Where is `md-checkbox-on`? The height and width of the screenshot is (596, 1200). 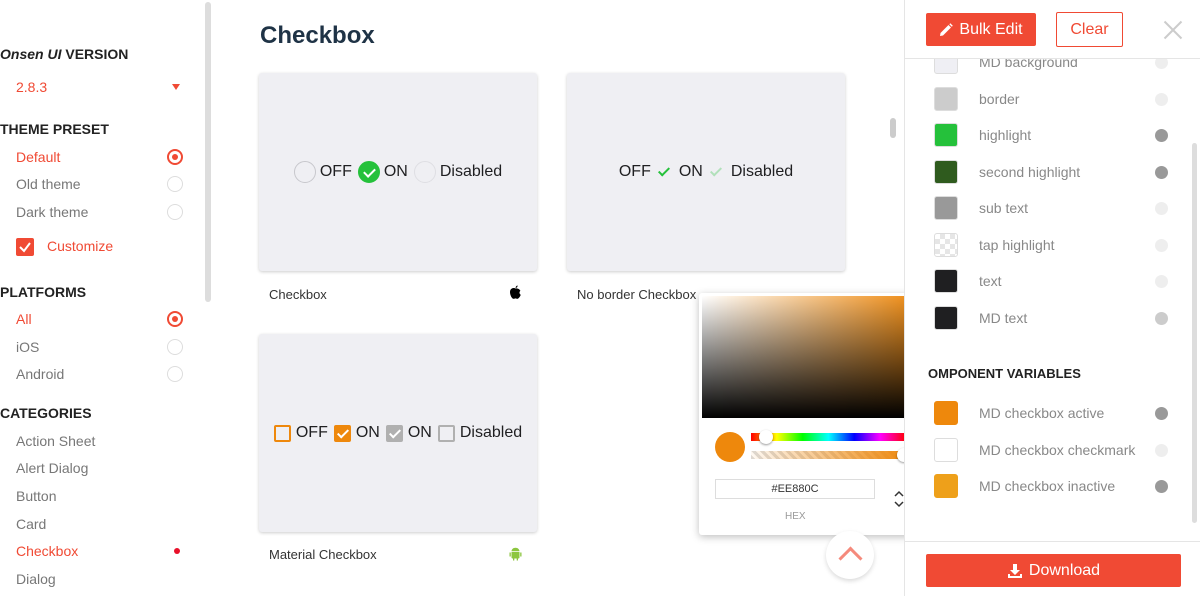 md-checkbox-on is located at coordinates (342, 433).